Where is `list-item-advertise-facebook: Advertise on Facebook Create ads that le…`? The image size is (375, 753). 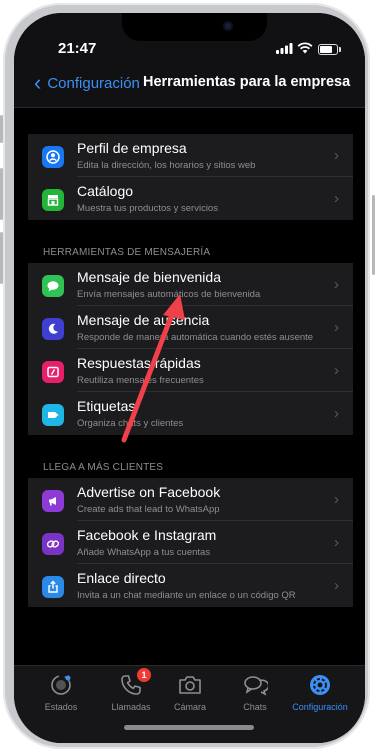
list-item-advertise-facebook: Advertise on Facebook Create ads that le… is located at coordinates (190, 499).